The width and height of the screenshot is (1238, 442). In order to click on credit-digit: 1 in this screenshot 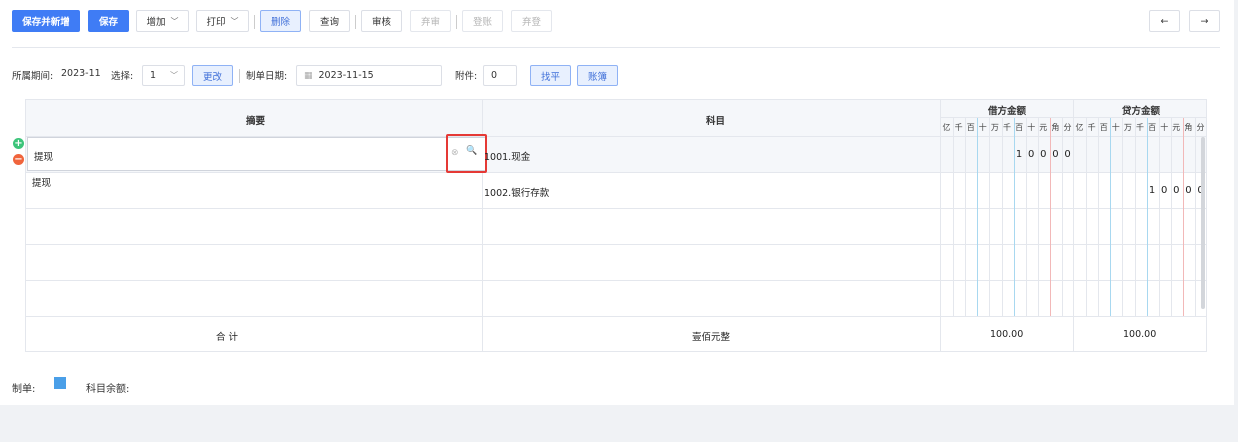, I will do `click(1152, 190)`.